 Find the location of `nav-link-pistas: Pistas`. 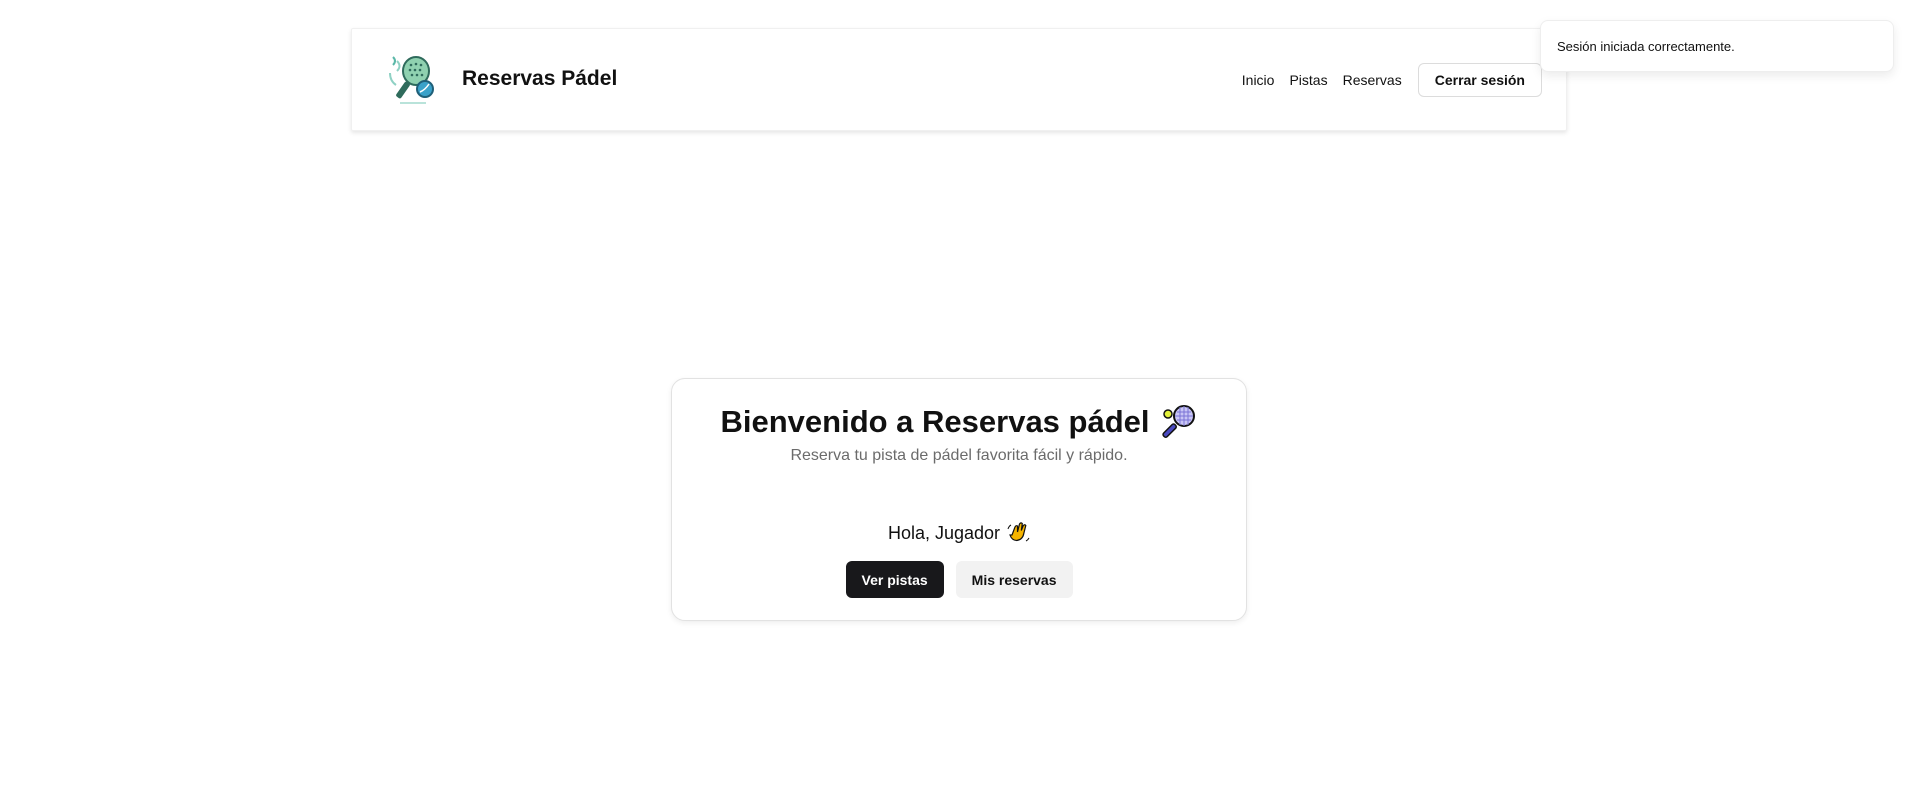

nav-link-pistas: Pistas is located at coordinates (1308, 80).